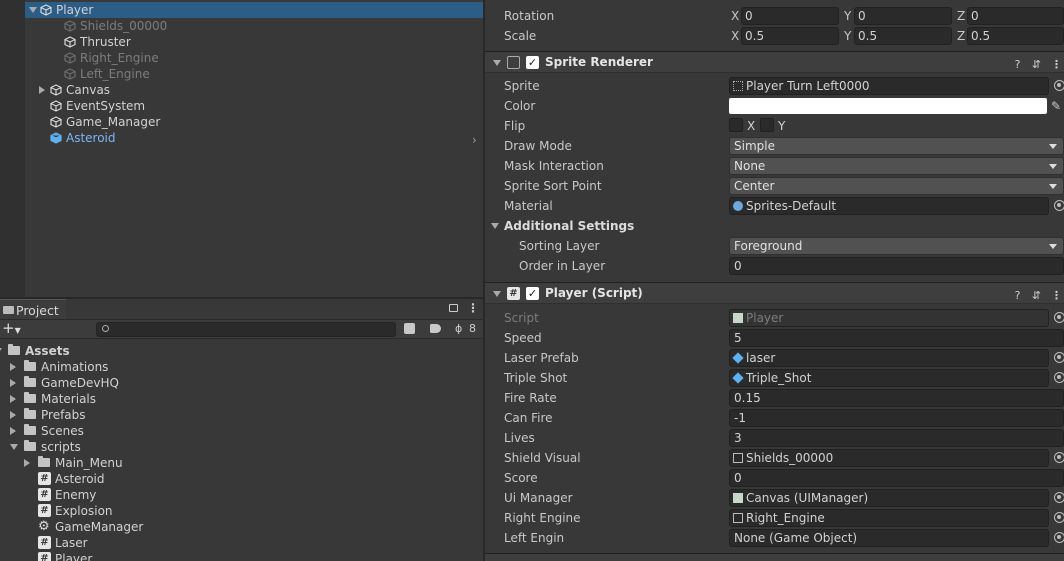 Image resolution: width=1064 pixels, height=561 pixels. What do you see at coordinates (241, 495) in the screenshot?
I see `project-tree-item: # Enemy` at bounding box center [241, 495].